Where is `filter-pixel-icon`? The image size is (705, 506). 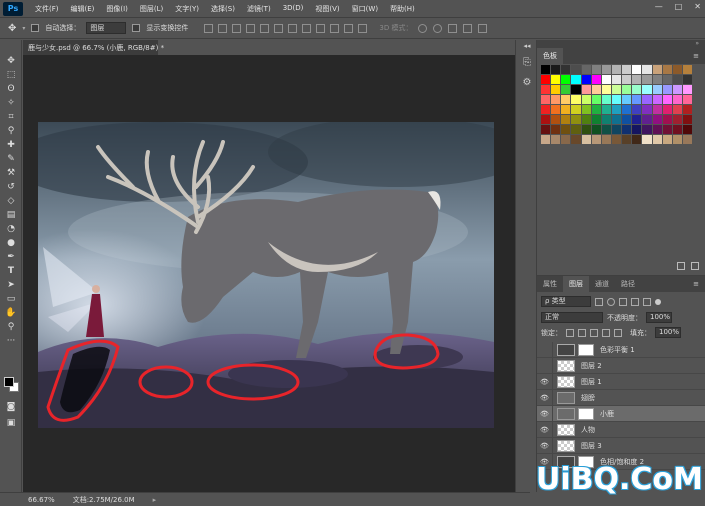
filter-pixel-icon is located at coordinates (599, 301).